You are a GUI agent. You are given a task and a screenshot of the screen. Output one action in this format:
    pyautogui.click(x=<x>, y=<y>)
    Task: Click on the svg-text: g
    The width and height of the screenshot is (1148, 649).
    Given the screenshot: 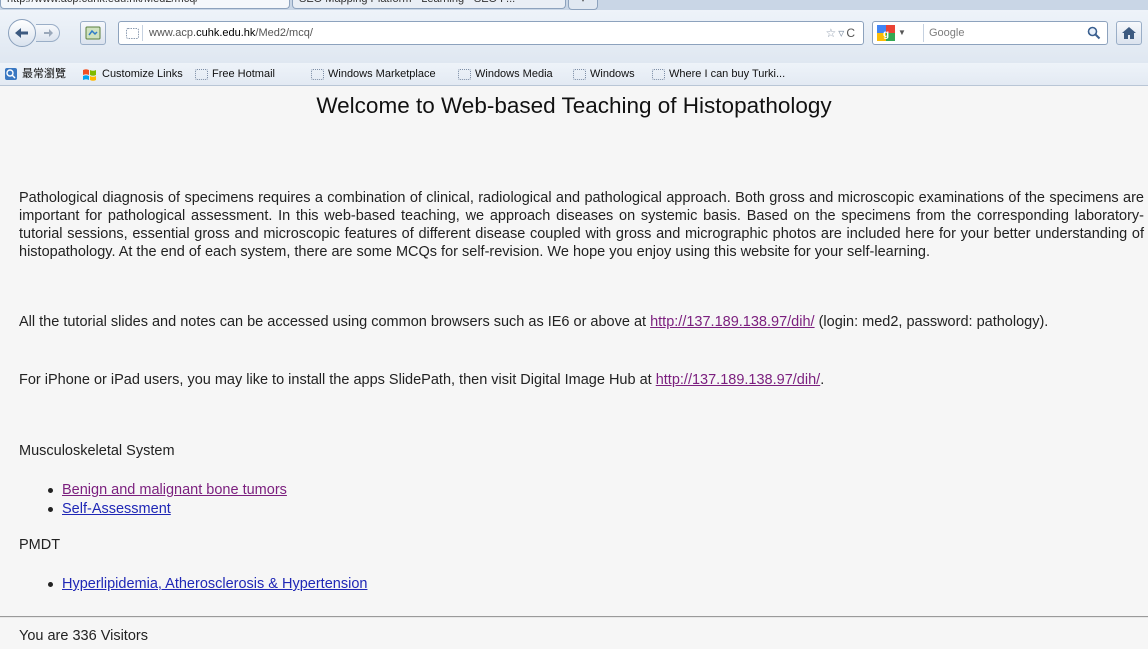 What is the action you would take?
    pyautogui.click(x=886, y=34)
    